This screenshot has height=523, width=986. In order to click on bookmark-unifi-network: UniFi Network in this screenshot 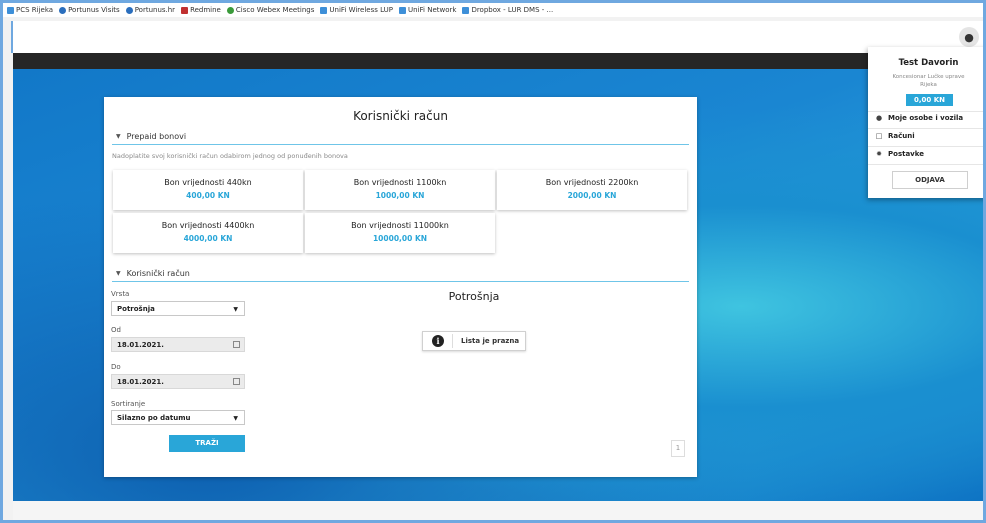, I will do `click(427, 10)`.